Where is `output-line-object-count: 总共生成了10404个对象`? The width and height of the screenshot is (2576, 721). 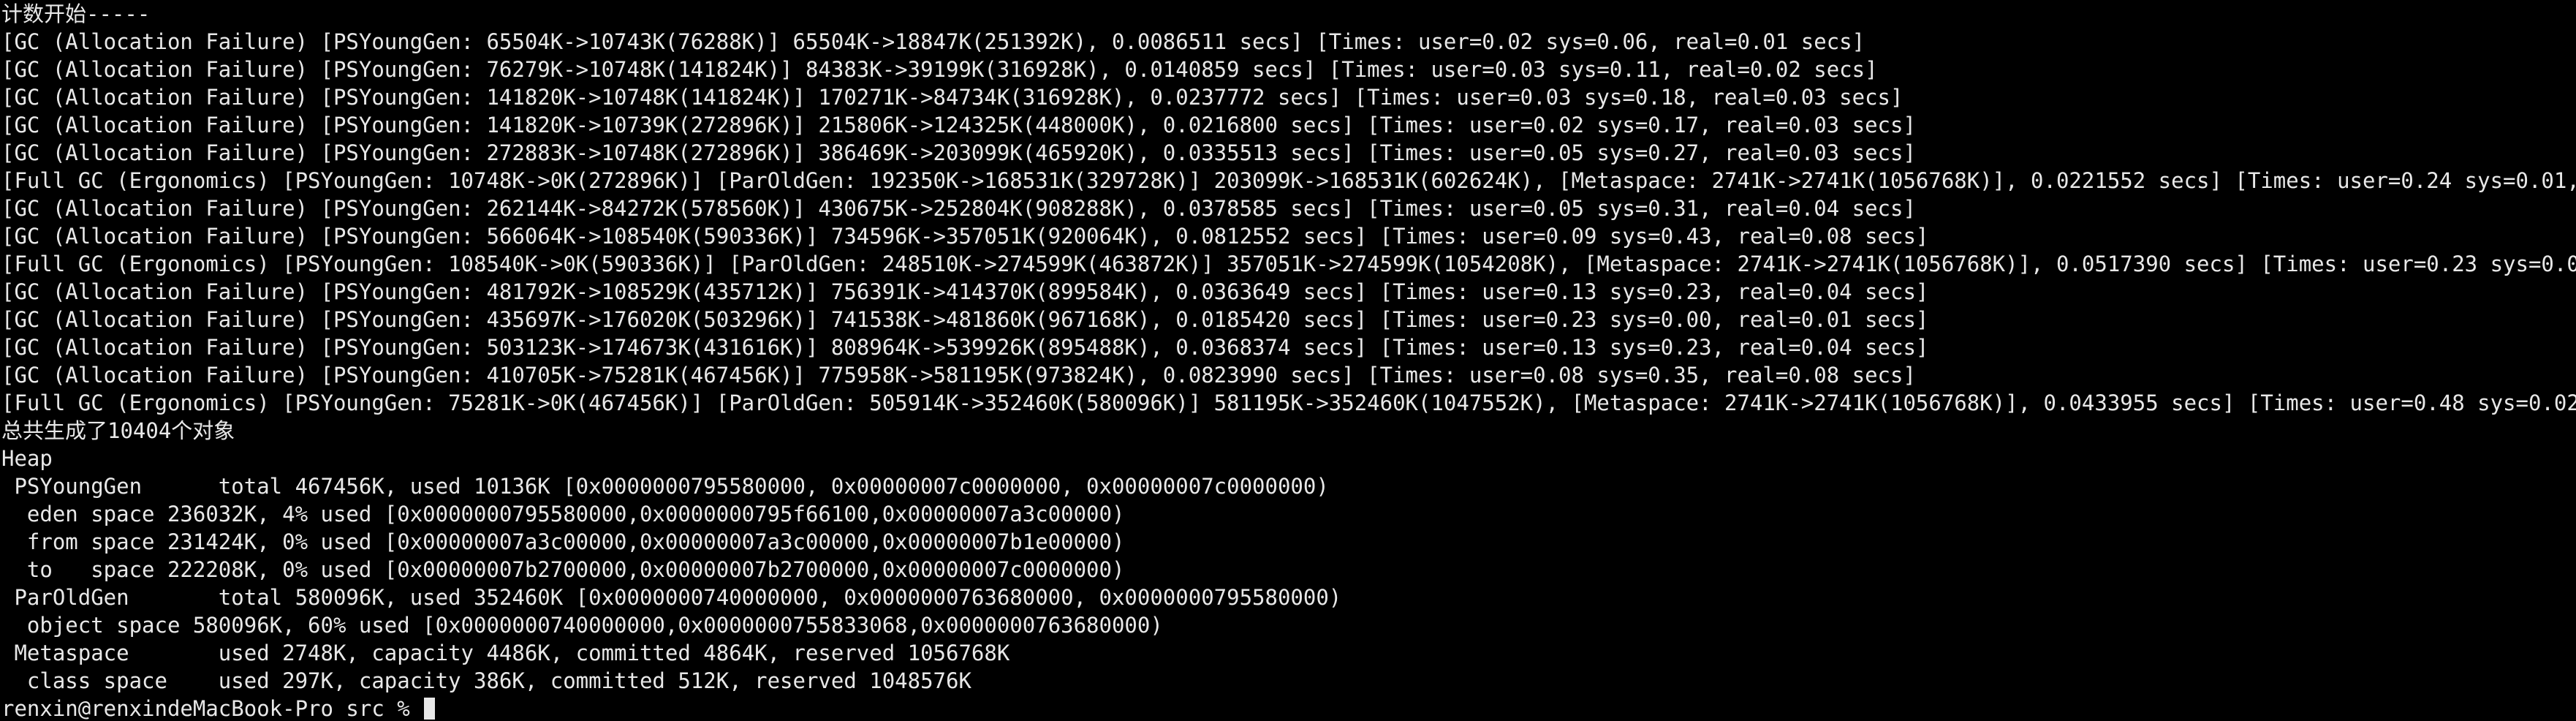 output-line-object-count: 总共生成了10404个对象 is located at coordinates (118, 431).